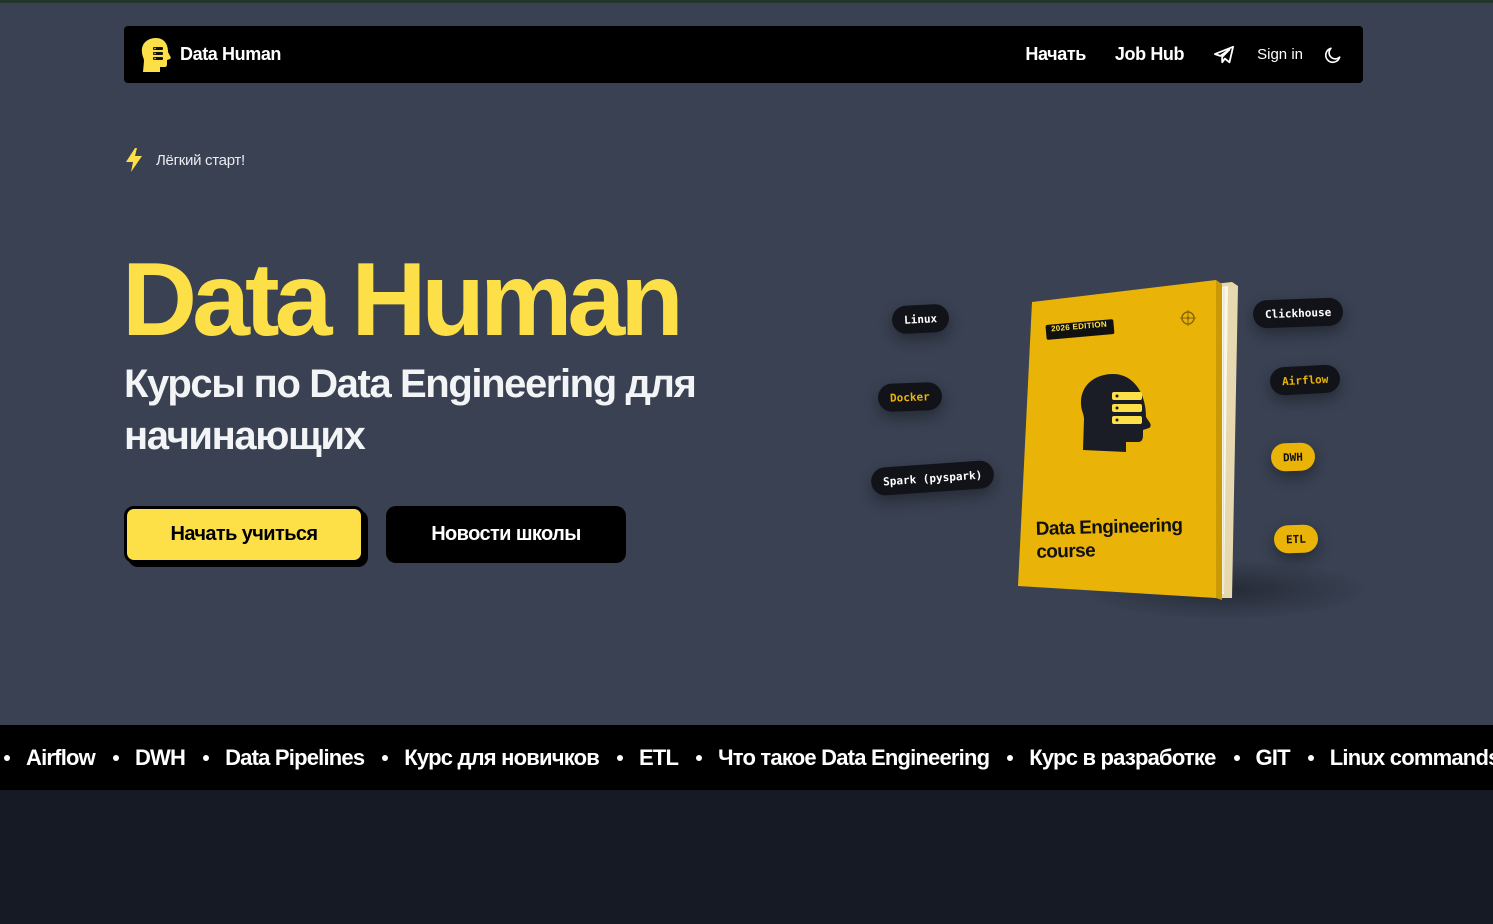  Describe the element at coordinates (1270, 758) in the screenshot. I see `ticker-item: GIT` at that location.